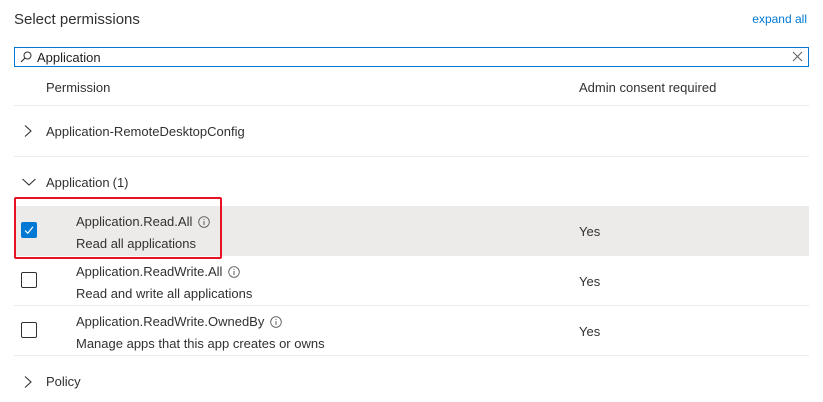 The image size is (823, 402). Describe the element at coordinates (149, 271) in the screenshot. I see `permission-name-text: Application.ReadWrite.All` at that location.